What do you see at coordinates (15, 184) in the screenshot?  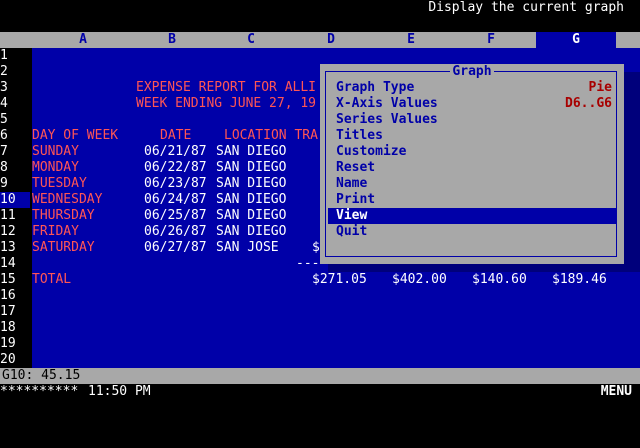 I see `row-number: 9` at bounding box center [15, 184].